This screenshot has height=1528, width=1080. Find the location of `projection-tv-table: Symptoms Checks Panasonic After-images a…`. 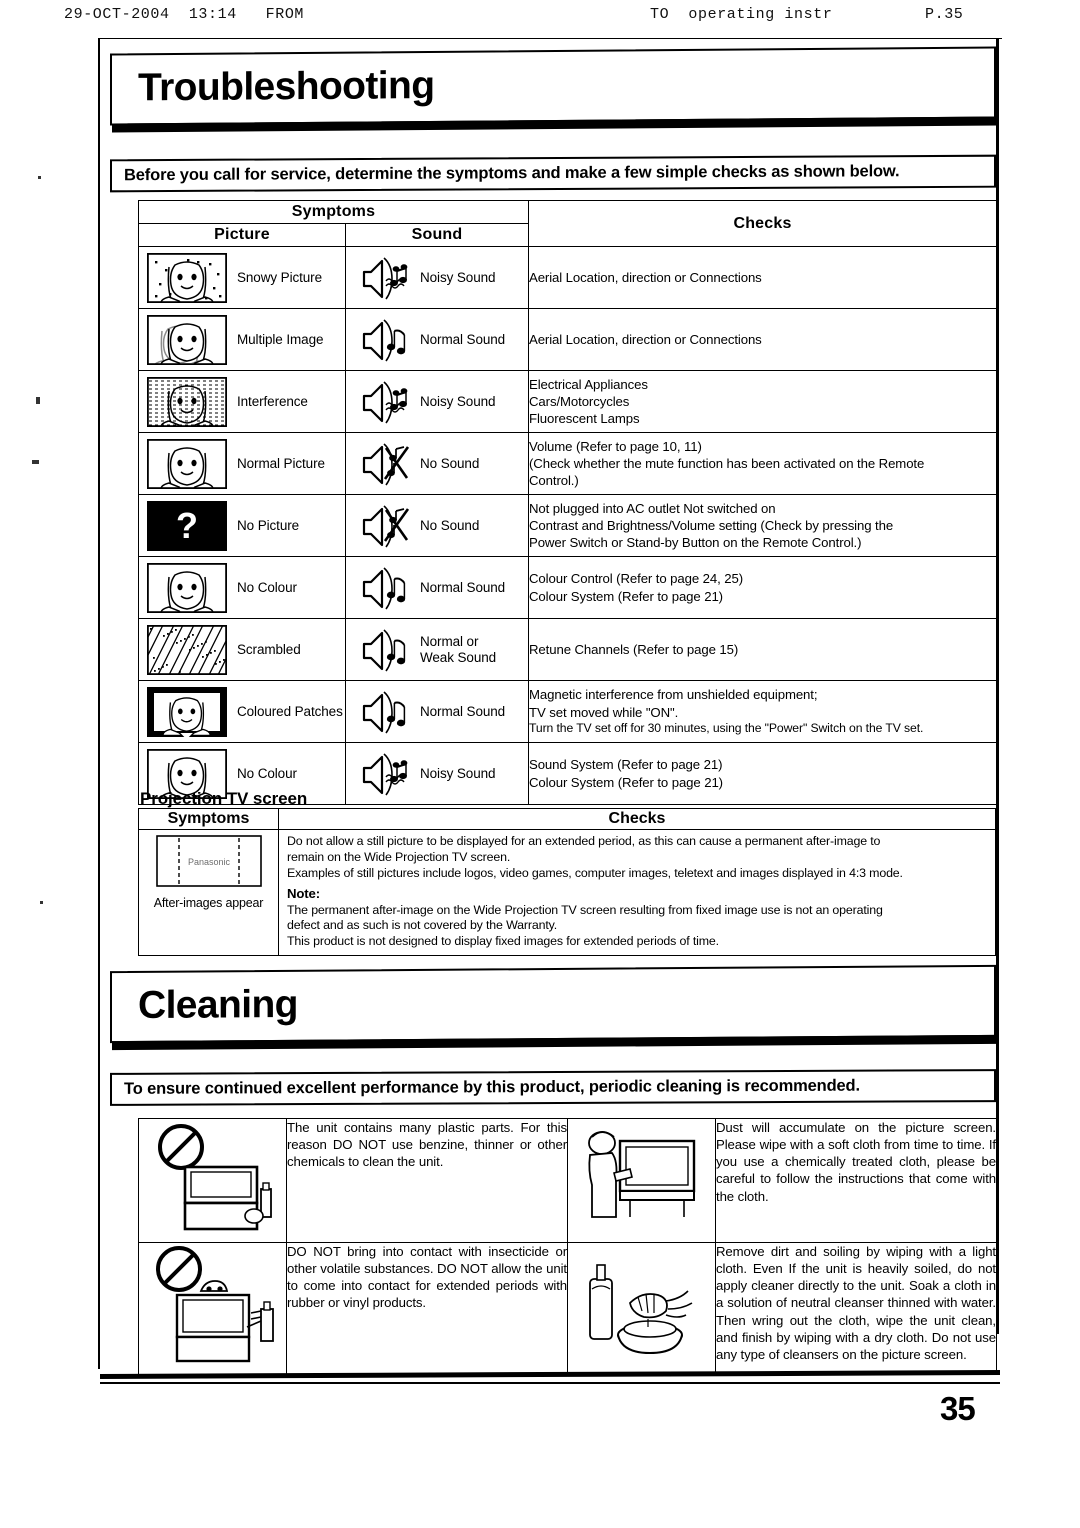

projection-tv-table: Symptoms Checks Panasonic After-images a… is located at coordinates (567, 882).